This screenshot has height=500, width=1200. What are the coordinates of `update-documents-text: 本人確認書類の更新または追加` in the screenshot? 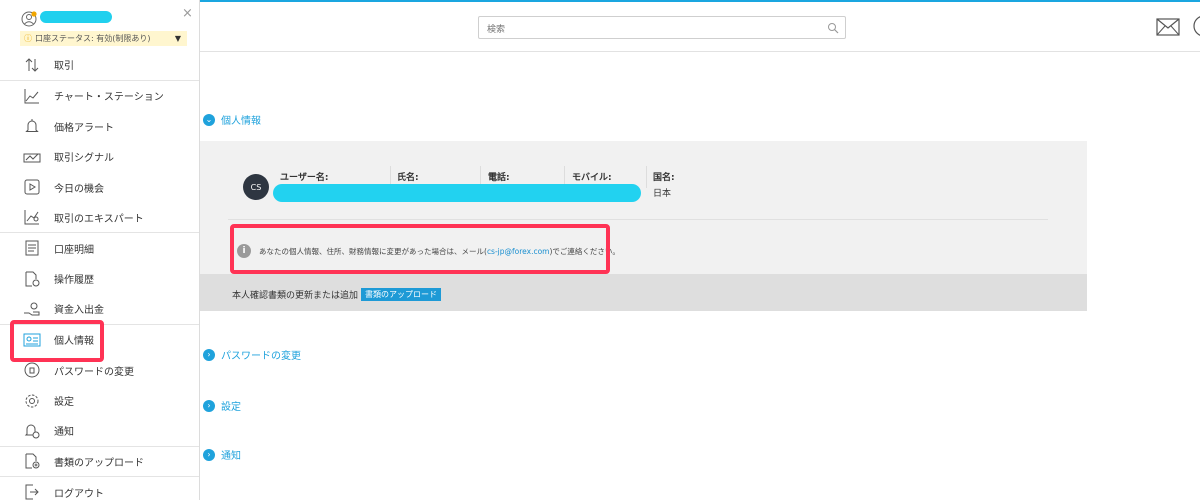 It's located at (295, 296).